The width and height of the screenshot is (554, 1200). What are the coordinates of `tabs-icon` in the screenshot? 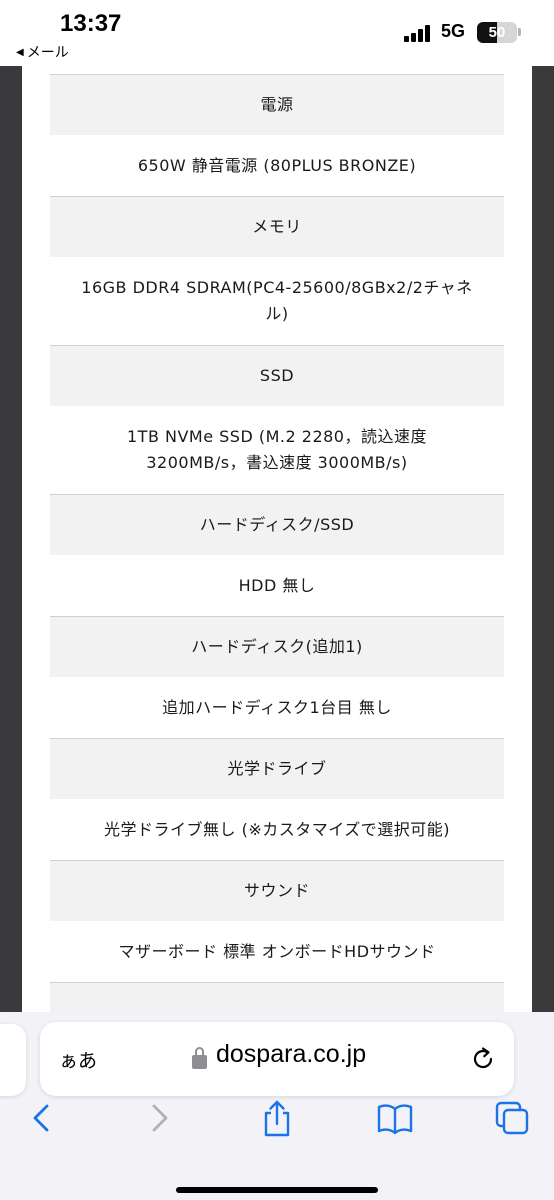 It's located at (512, 1118).